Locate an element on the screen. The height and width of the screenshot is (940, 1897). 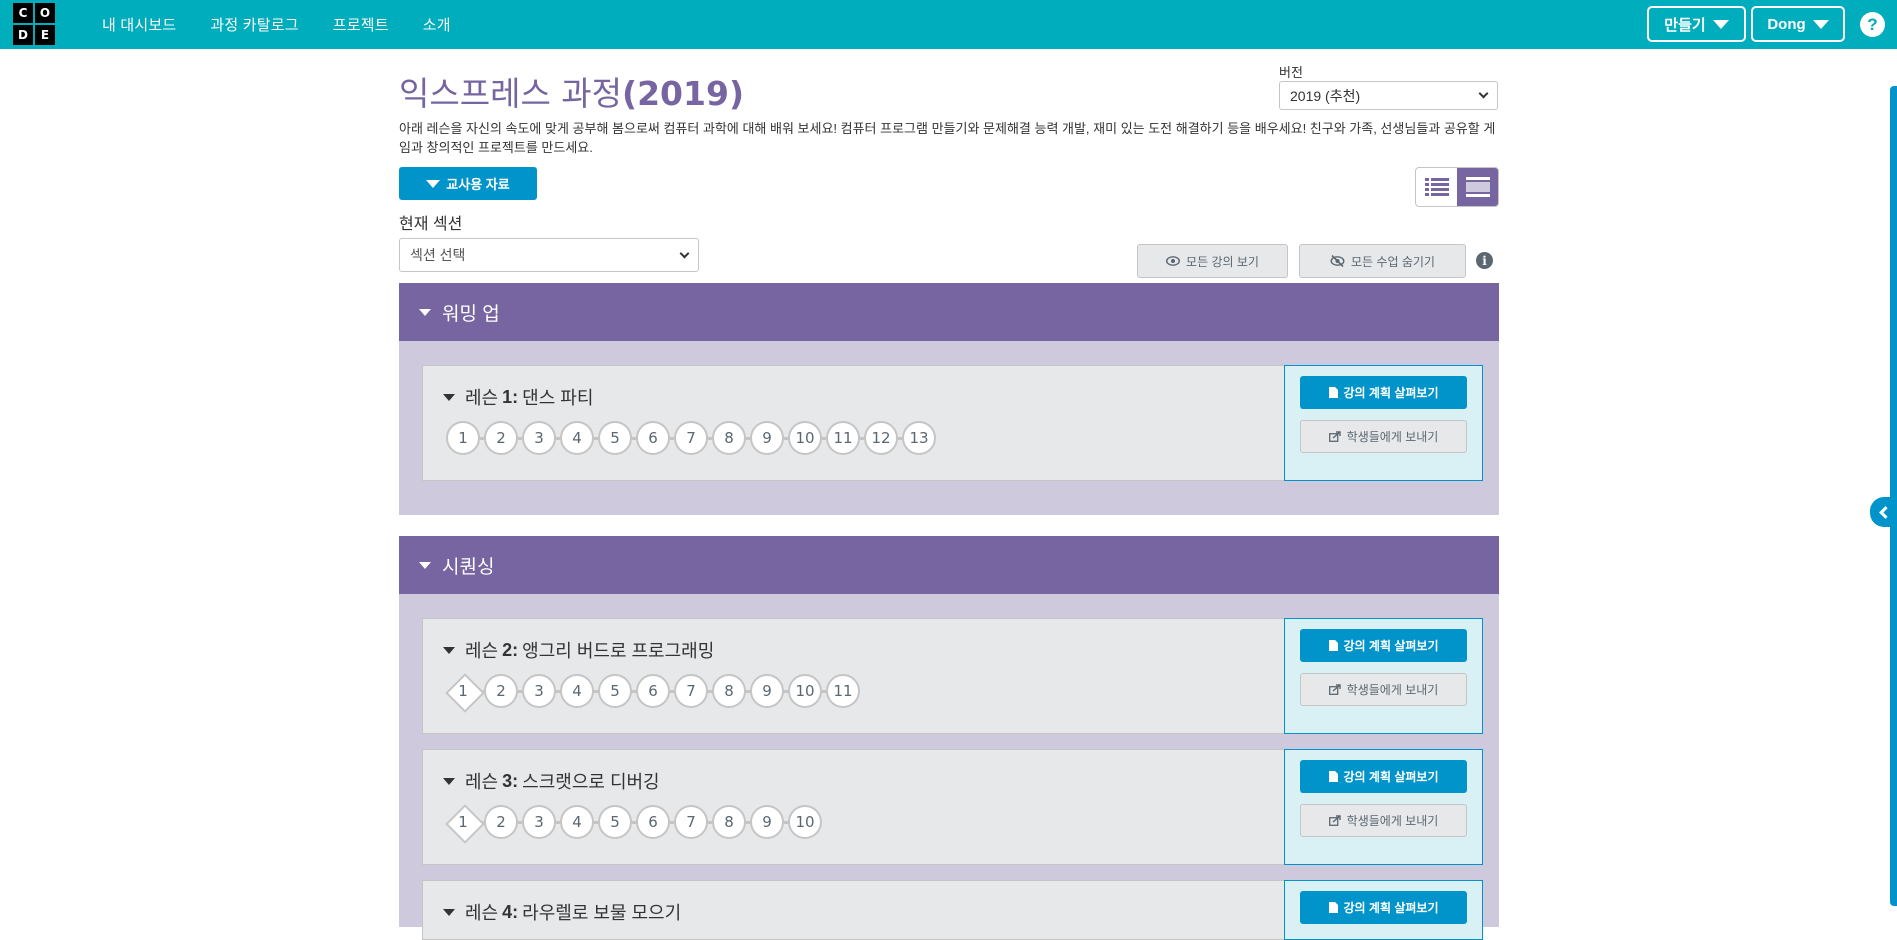
lesson-actions: 강의 계획 살펴보기 학생들에게 보내기 is located at coordinates (1383, 807).